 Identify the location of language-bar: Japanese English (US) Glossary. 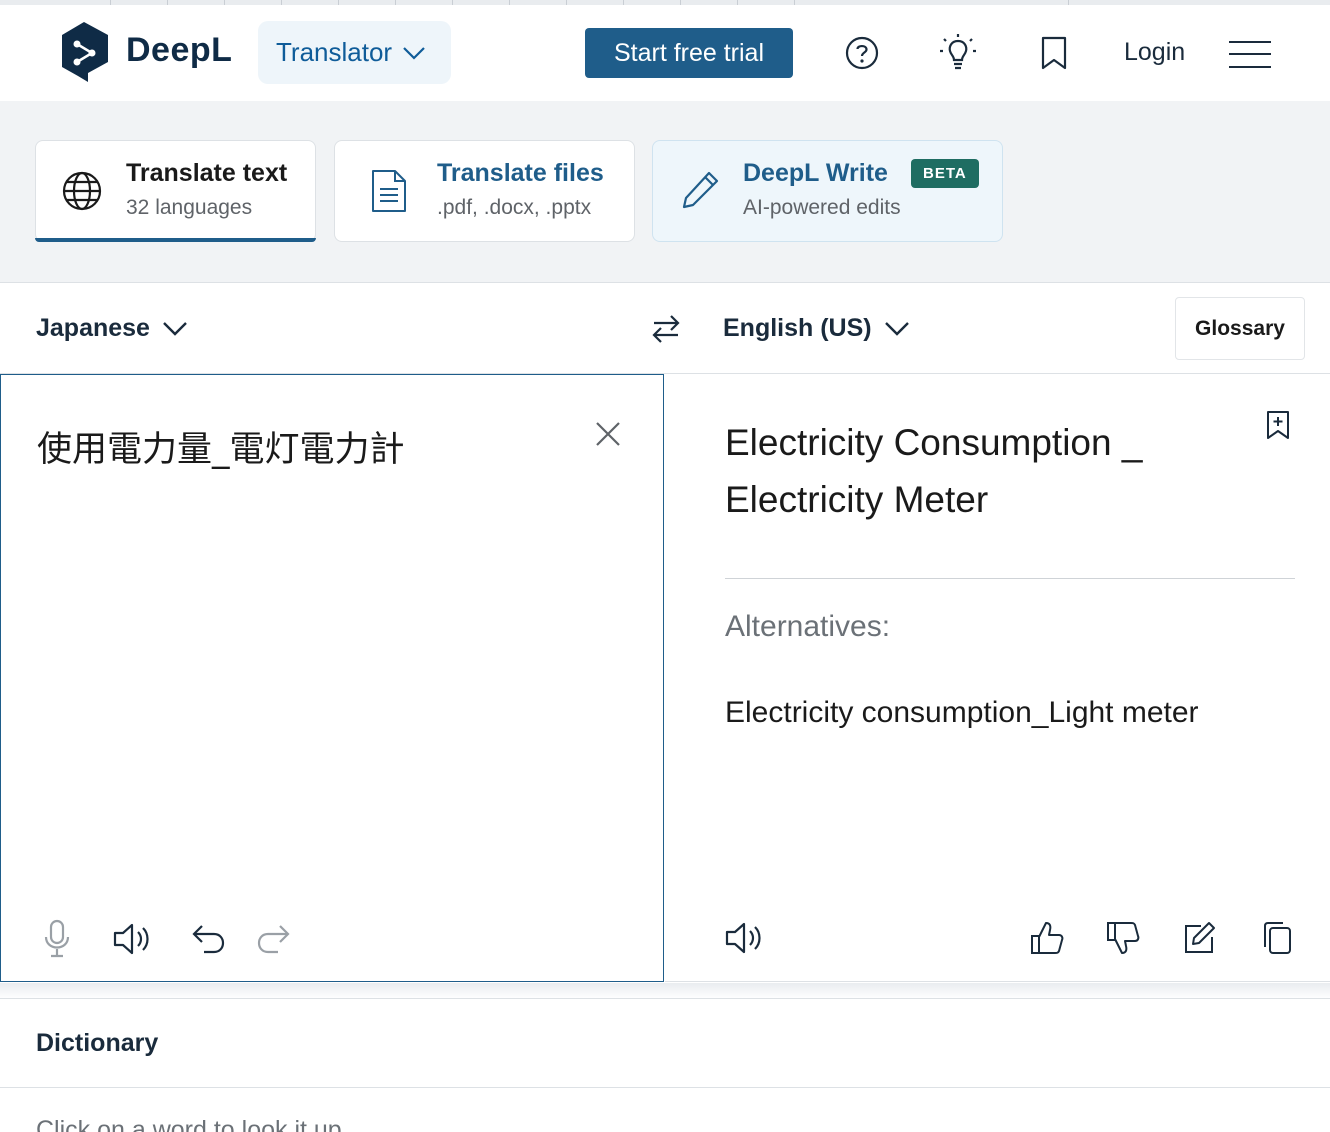
(665, 329).